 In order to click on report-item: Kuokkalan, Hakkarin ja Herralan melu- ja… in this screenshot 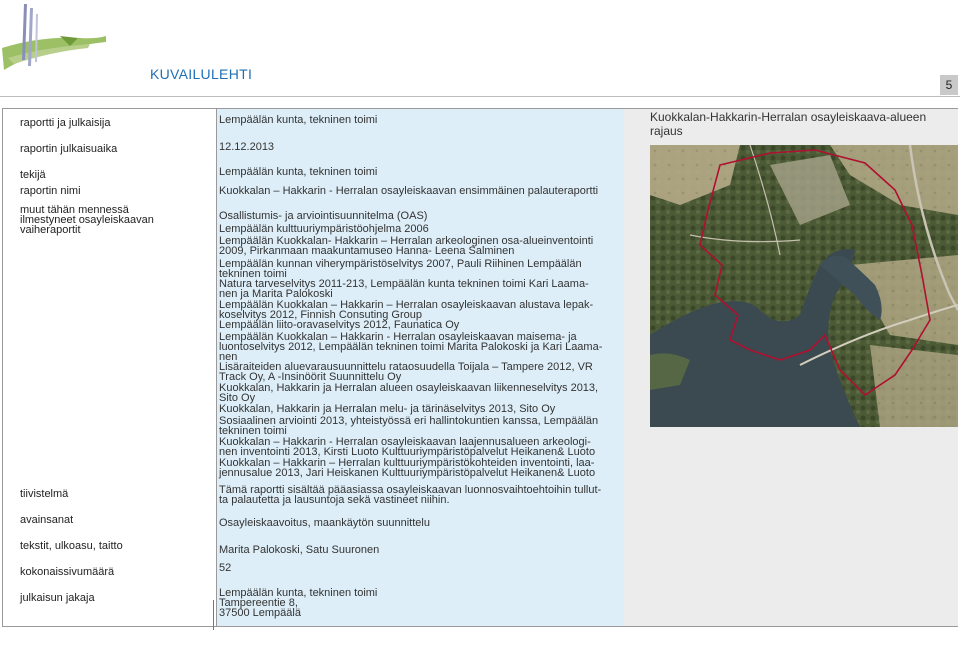, I will do `click(387, 409)`.